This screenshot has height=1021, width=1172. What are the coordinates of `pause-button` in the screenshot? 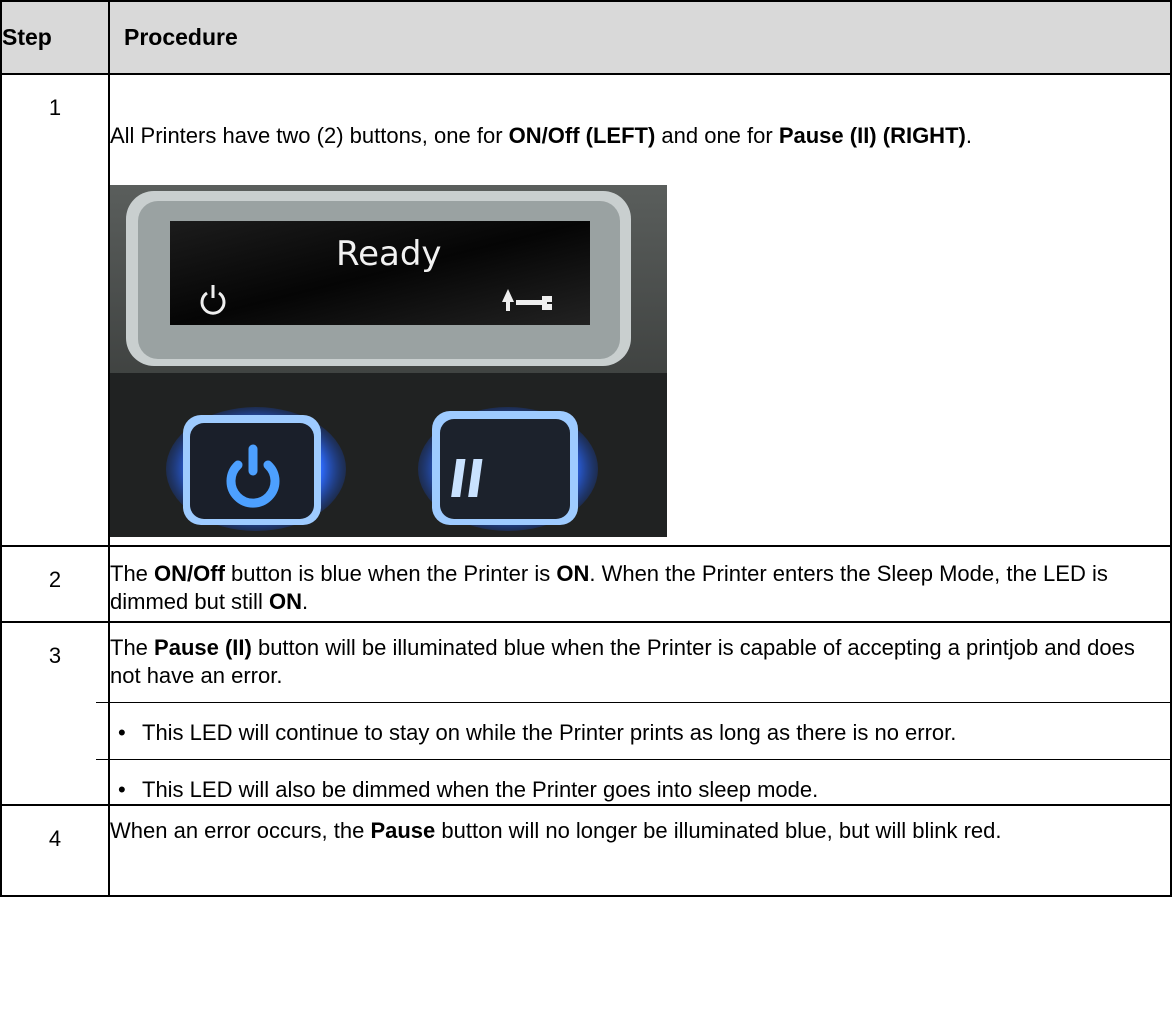 It's located at (505, 468).